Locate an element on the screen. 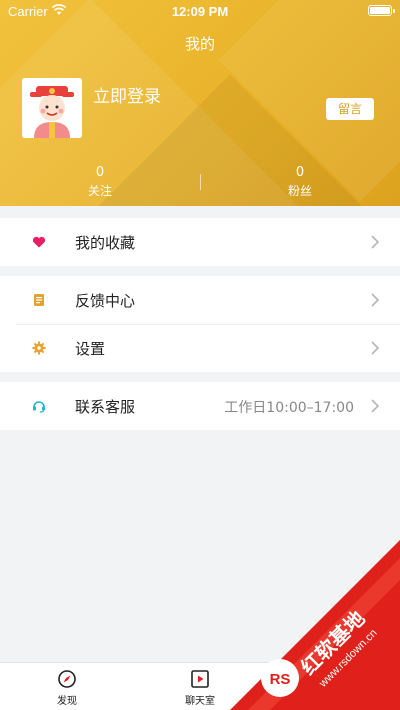 The image size is (400, 710). avatar-illustration is located at coordinates (52, 108).